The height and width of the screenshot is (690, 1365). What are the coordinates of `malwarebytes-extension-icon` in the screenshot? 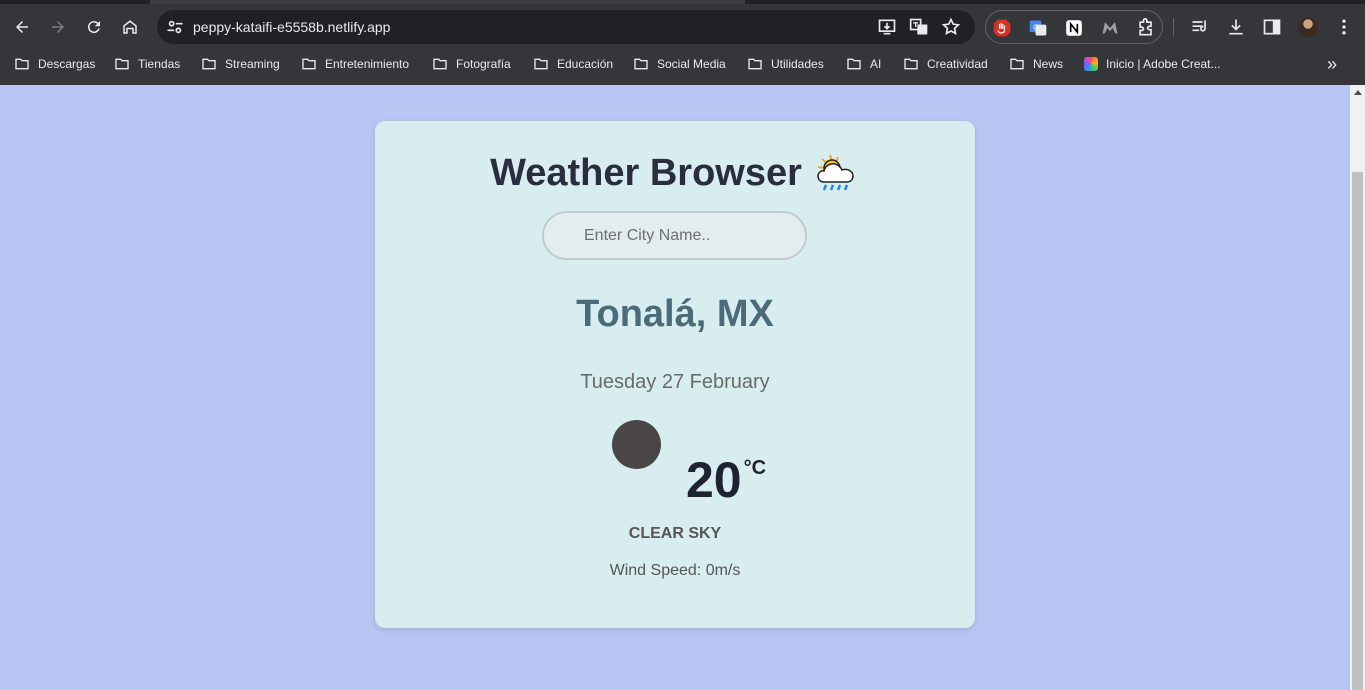 It's located at (1110, 28).